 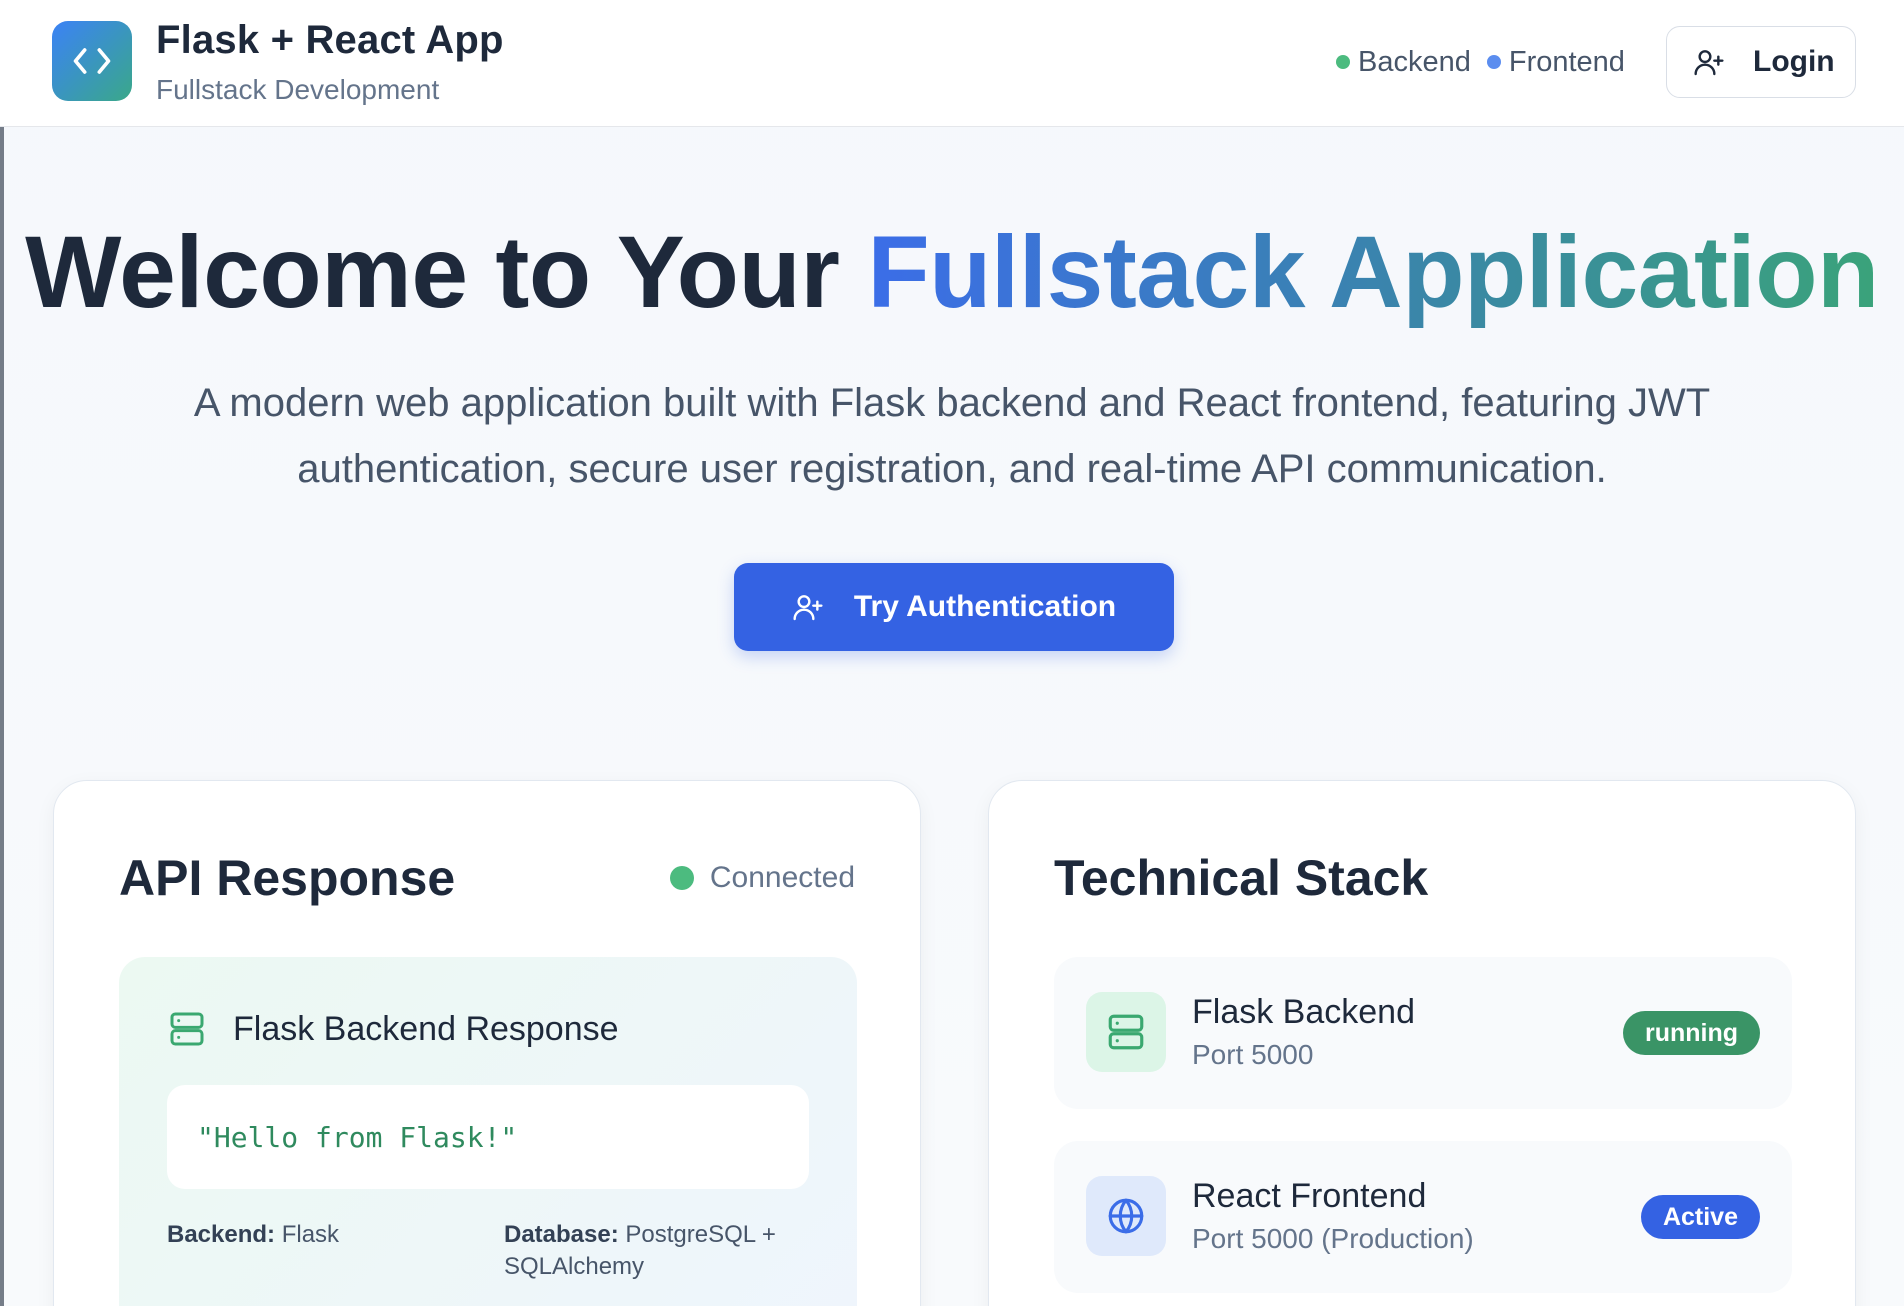 I want to click on login-label: Login, so click(x=1794, y=61).